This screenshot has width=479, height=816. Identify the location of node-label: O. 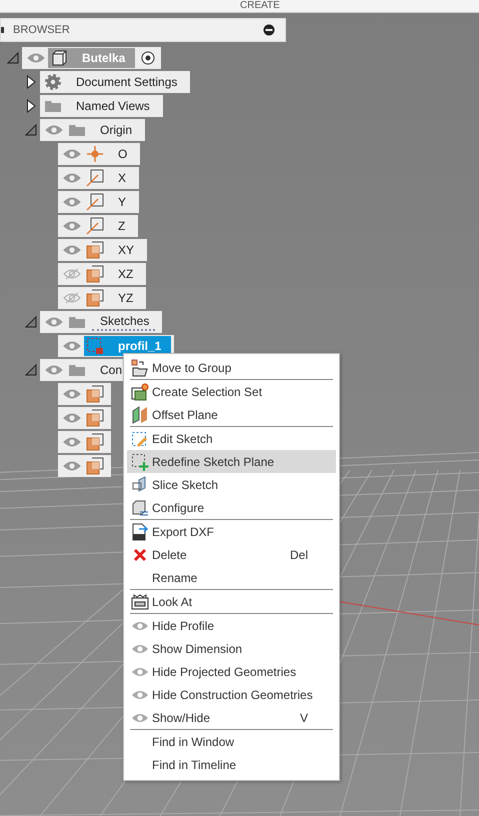
(122, 154).